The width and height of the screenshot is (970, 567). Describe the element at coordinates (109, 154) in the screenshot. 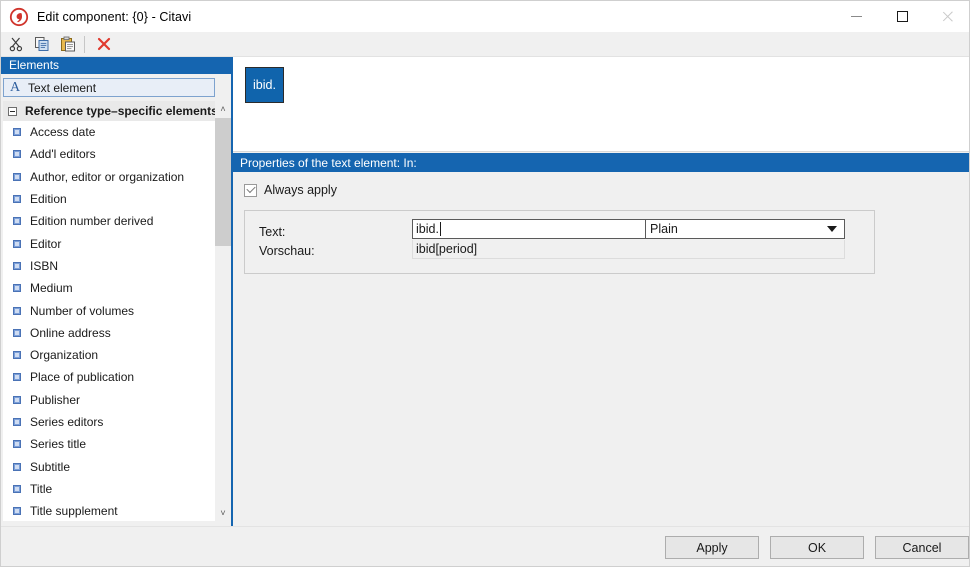

I see `list-item: Add'l editors` at that location.